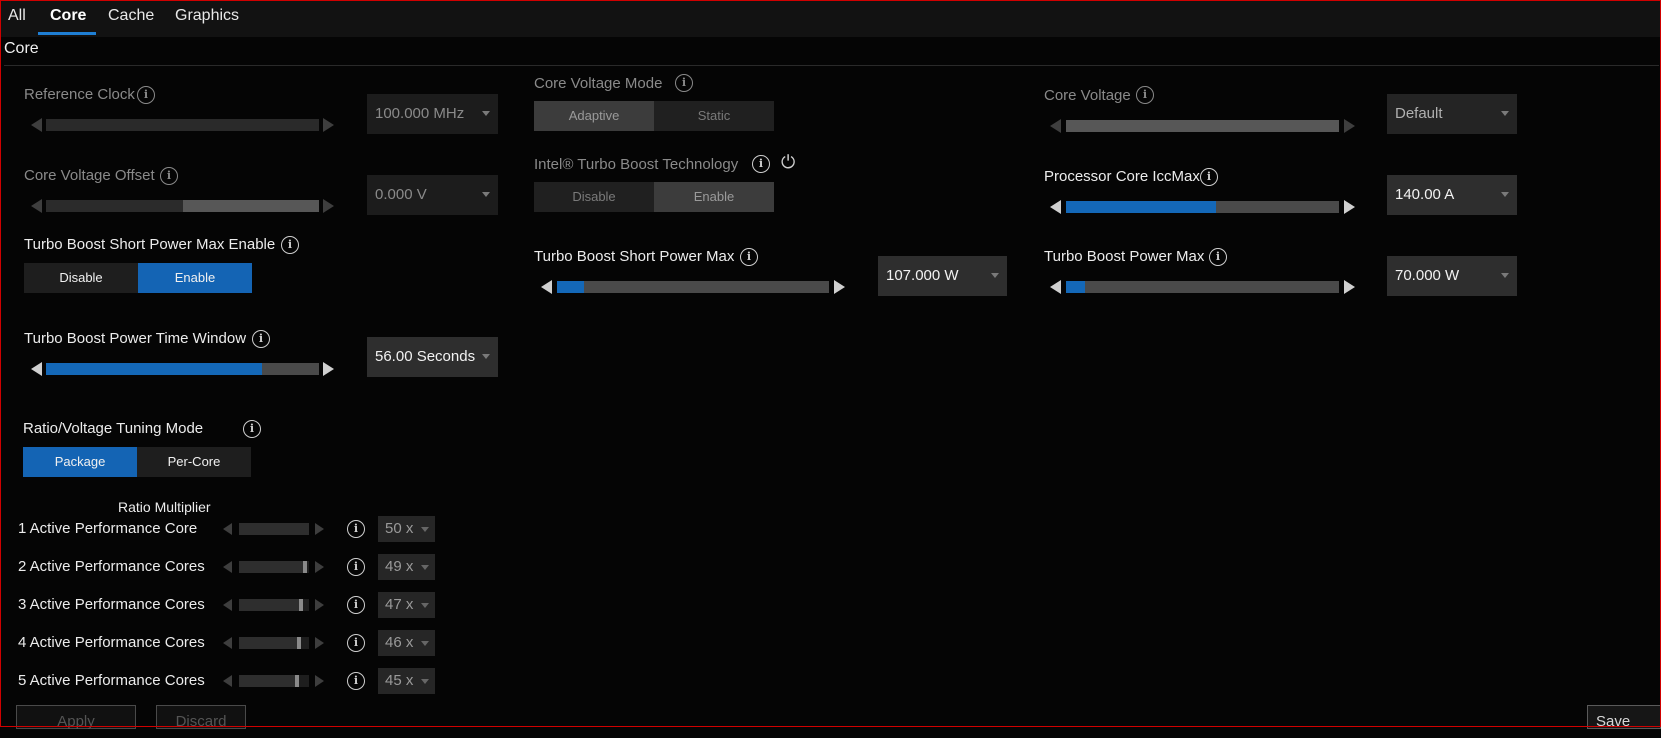  What do you see at coordinates (432, 195) in the screenshot?
I see `core-voltage-offset-dropdown: 0.000 V` at bounding box center [432, 195].